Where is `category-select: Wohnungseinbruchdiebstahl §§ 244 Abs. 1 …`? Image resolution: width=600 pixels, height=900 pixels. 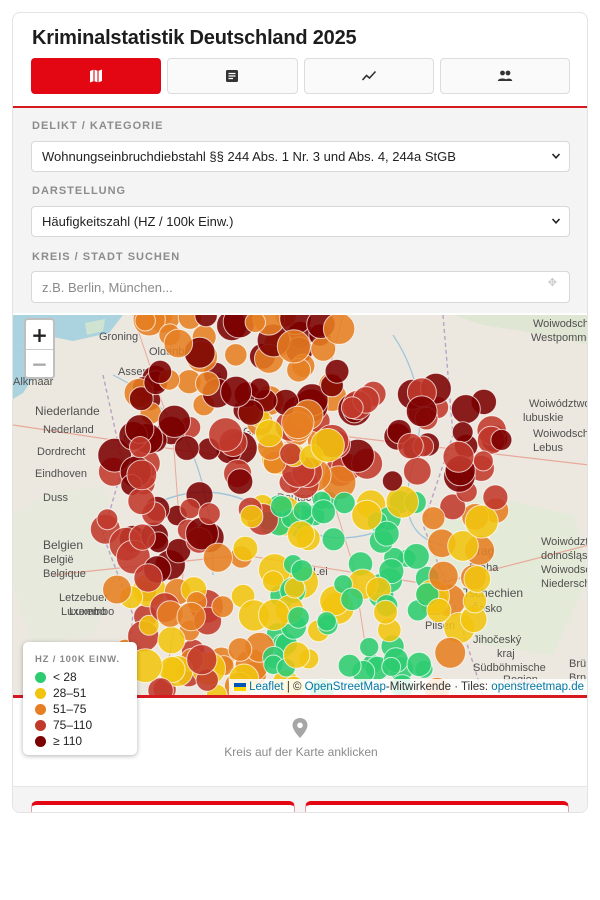 category-select: Wohnungseinbruchdiebstahl §§ 244 Abs. 1 … is located at coordinates (300, 156).